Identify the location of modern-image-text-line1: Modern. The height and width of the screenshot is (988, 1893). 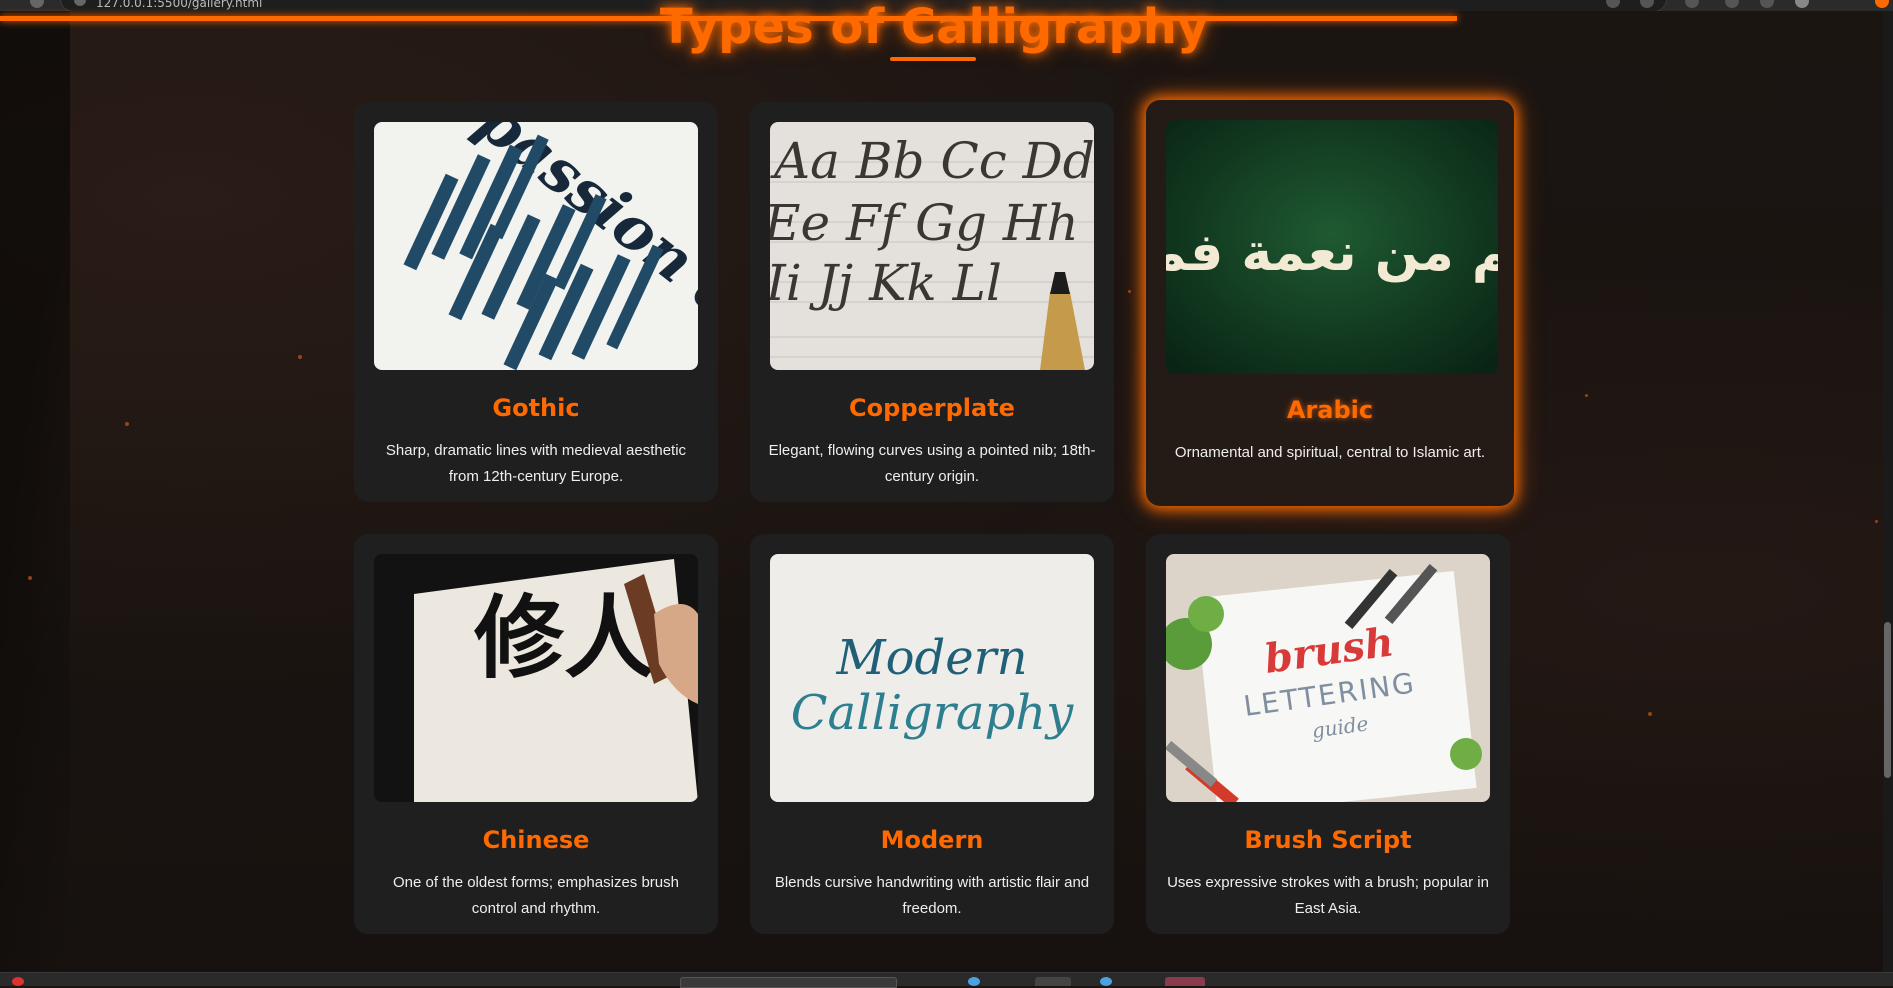
(931, 658).